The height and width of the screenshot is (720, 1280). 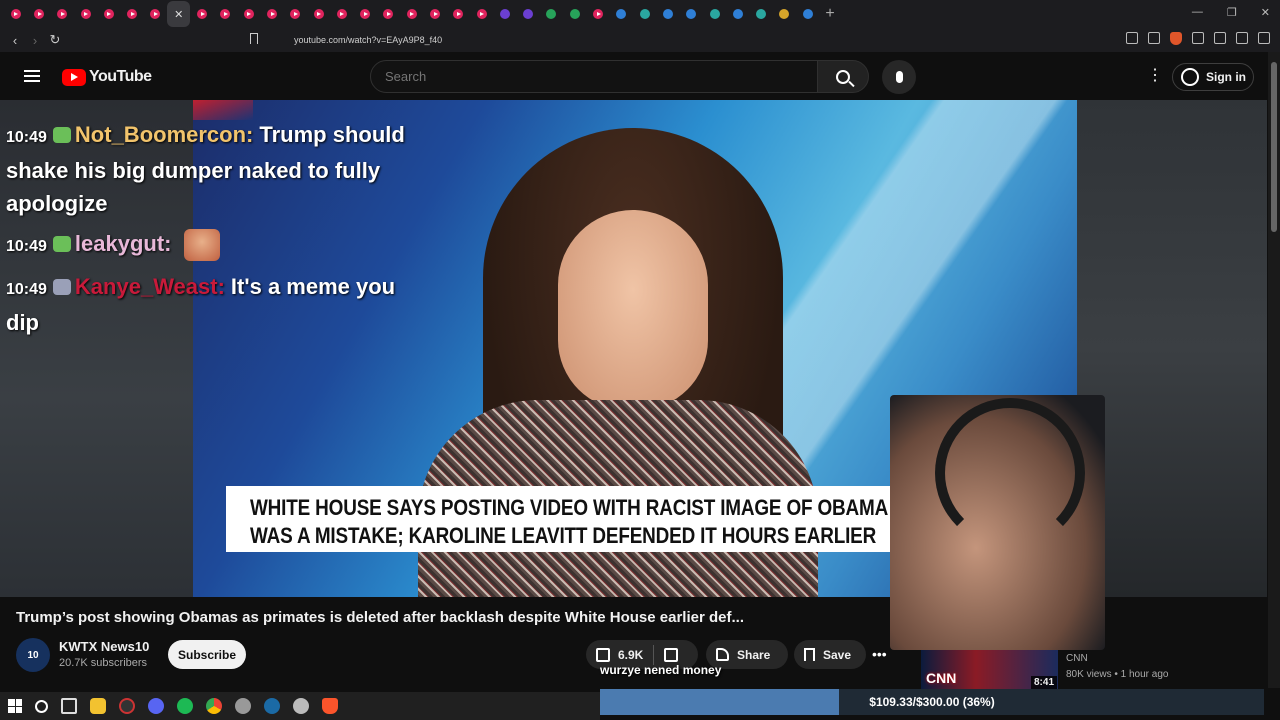 What do you see at coordinates (243, 706) in the screenshot?
I see `app-icon` at bounding box center [243, 706].